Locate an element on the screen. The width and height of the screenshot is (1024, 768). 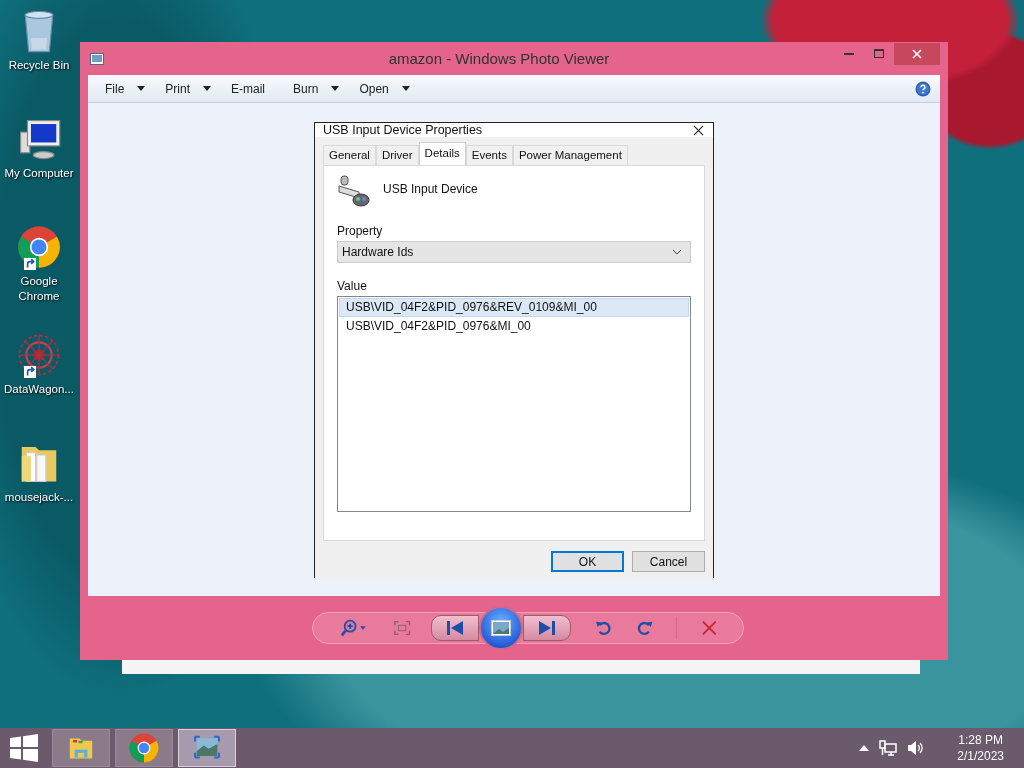
tab: Events is located at coordinates (489, 155).